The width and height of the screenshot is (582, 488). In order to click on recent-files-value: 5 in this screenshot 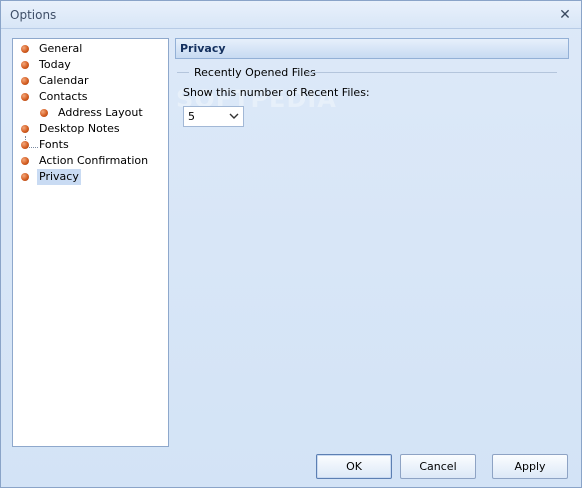, I will do `click(191, 116)`.